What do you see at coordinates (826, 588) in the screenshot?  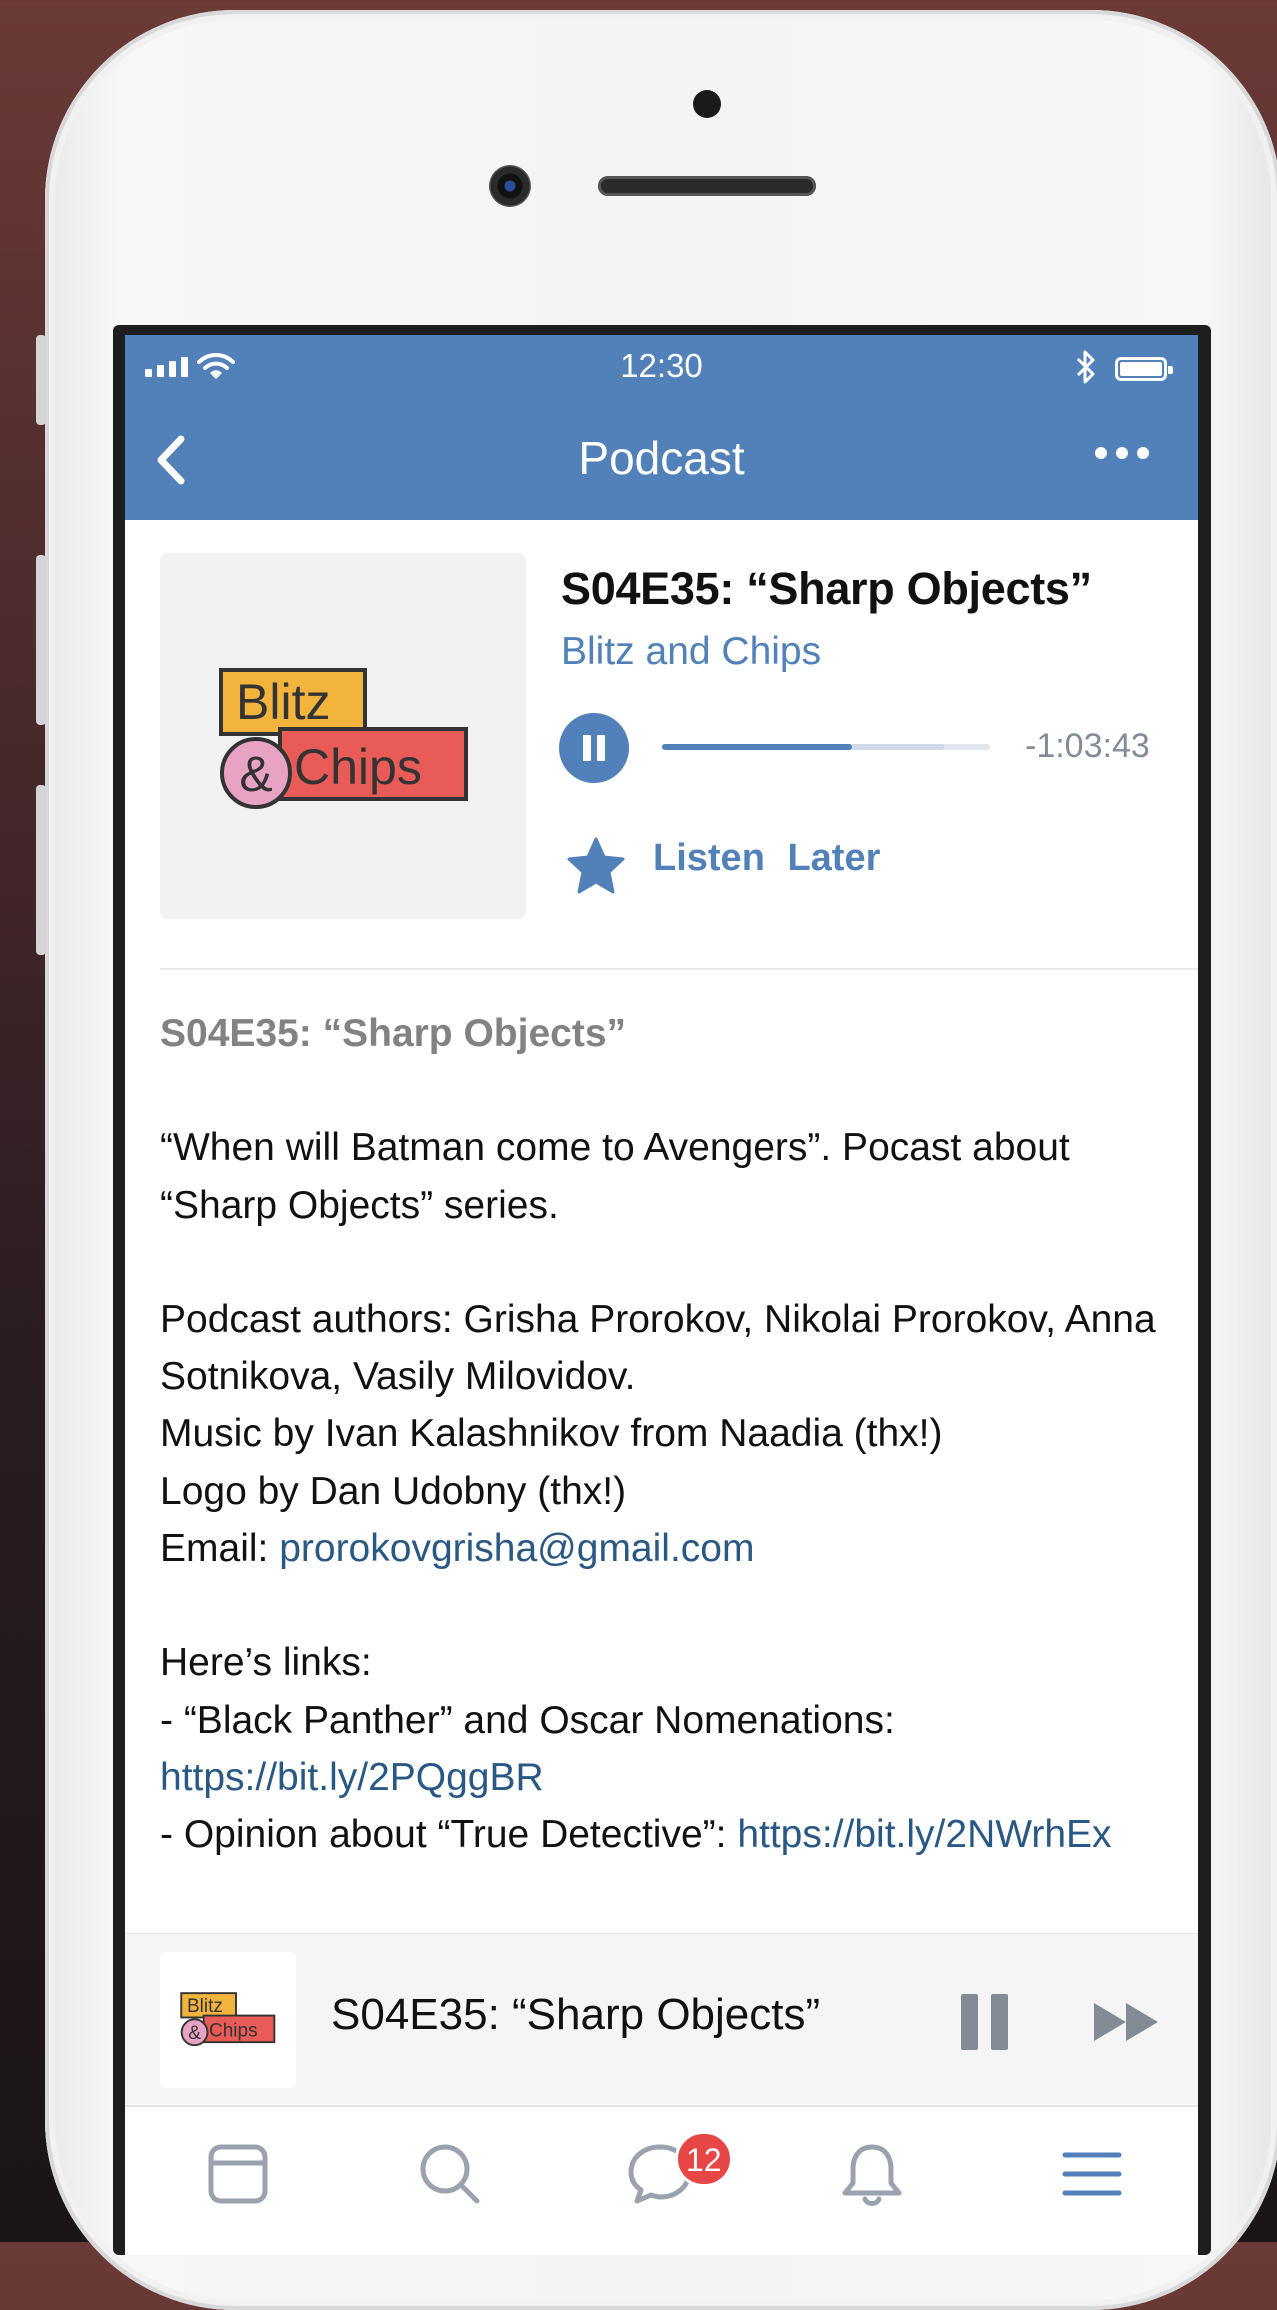 I see `episode-title: S04E35: “Sharp Objects”` at bounding box center [826, 588].